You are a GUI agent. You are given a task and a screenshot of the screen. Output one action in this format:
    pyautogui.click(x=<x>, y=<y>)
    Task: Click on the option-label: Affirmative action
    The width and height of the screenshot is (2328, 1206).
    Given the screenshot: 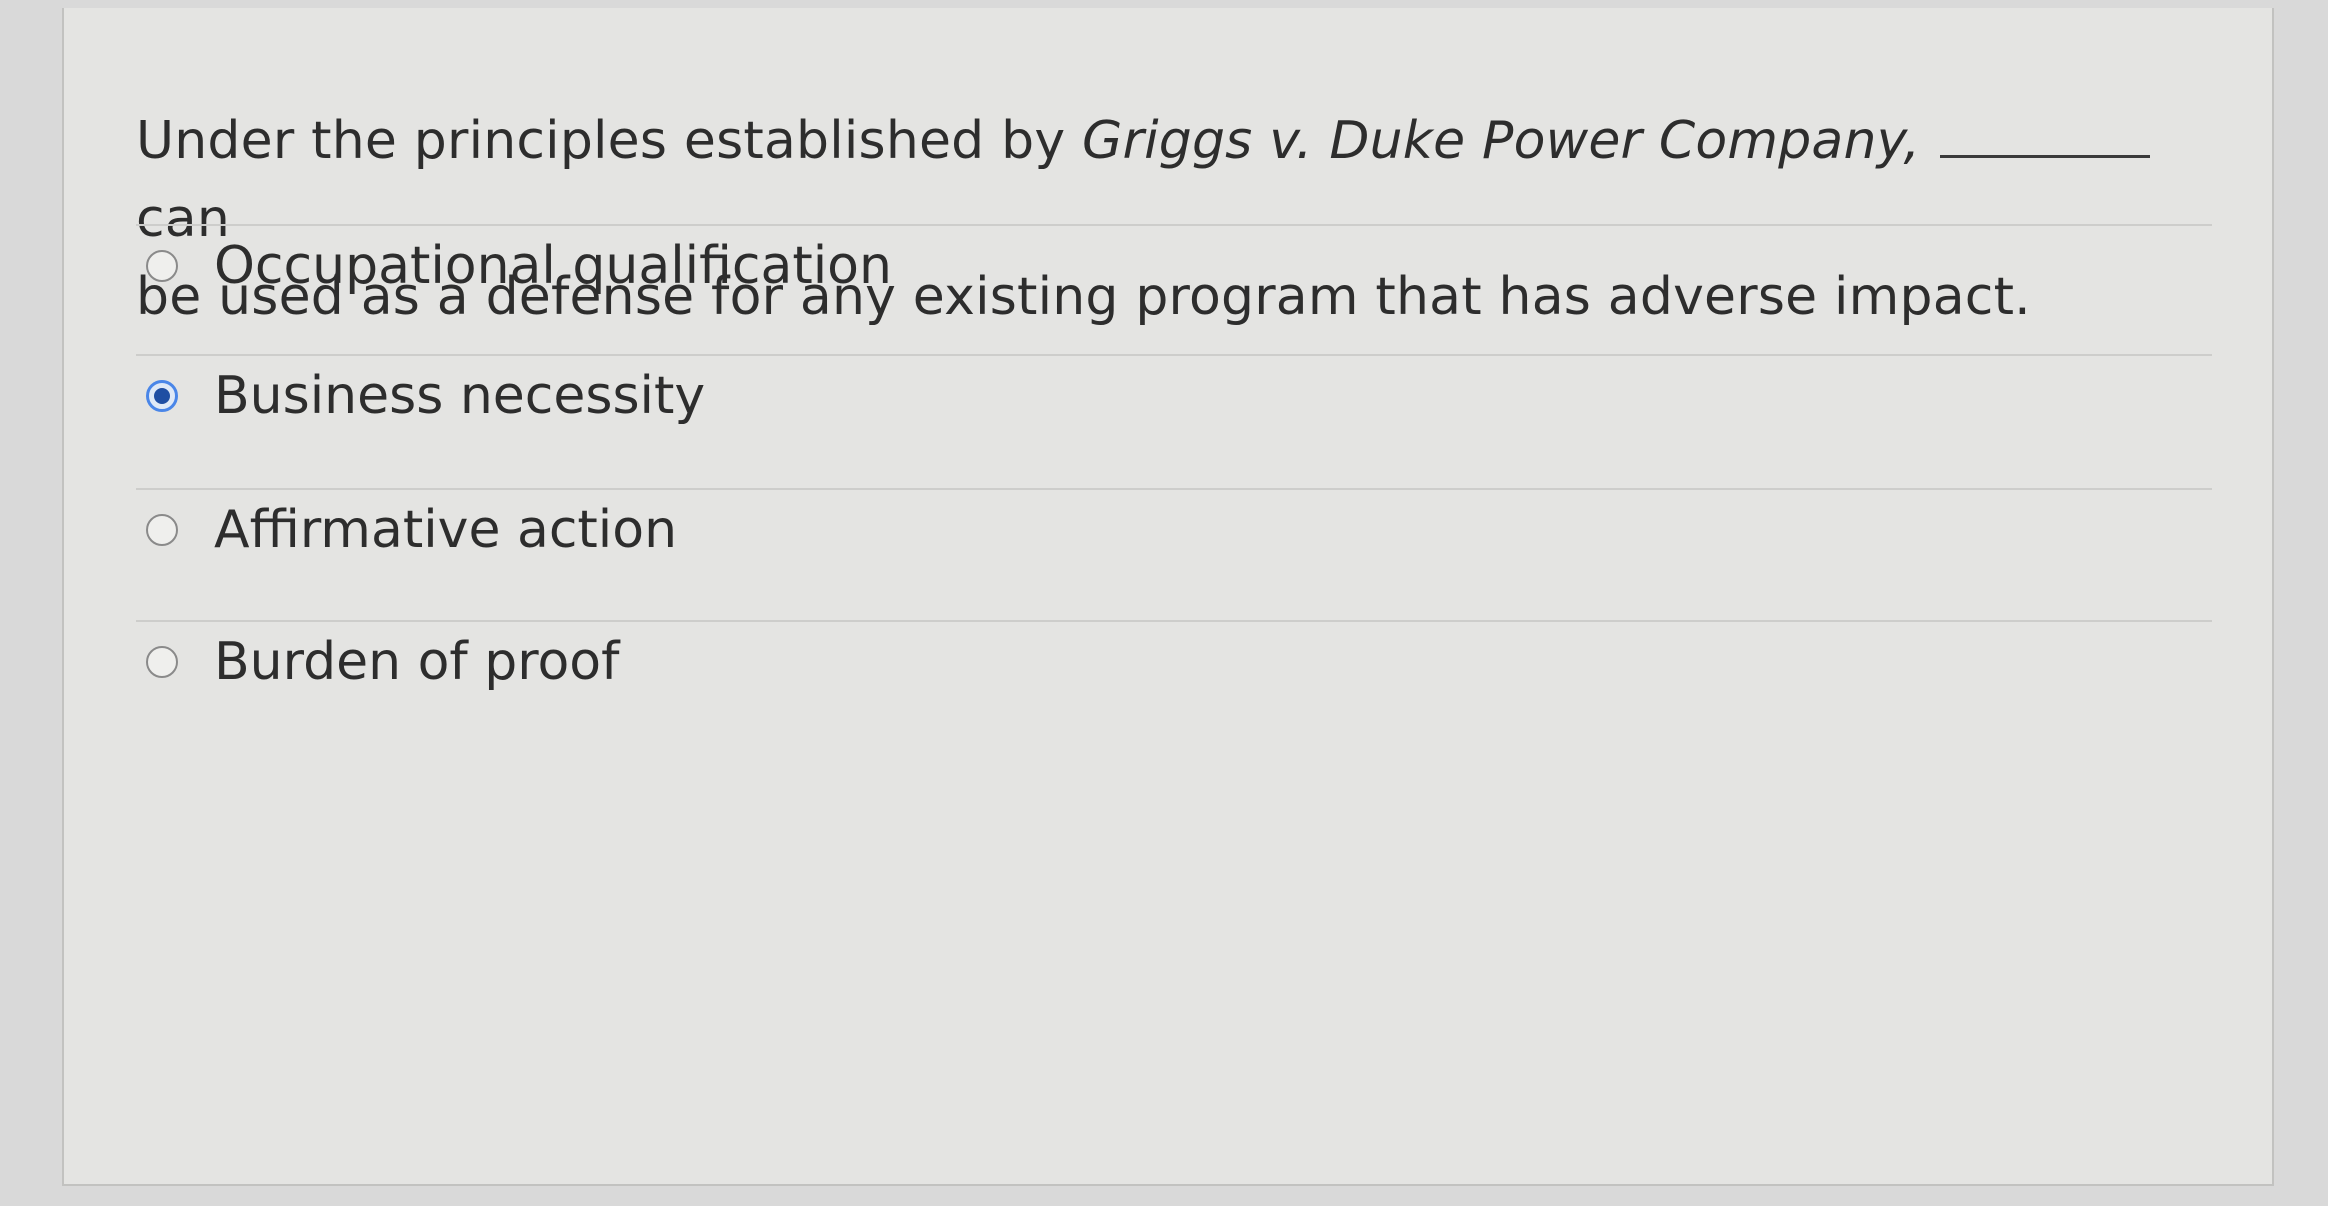 What is the action you would take?
    pyautogui.click(x=446, y=530)
    